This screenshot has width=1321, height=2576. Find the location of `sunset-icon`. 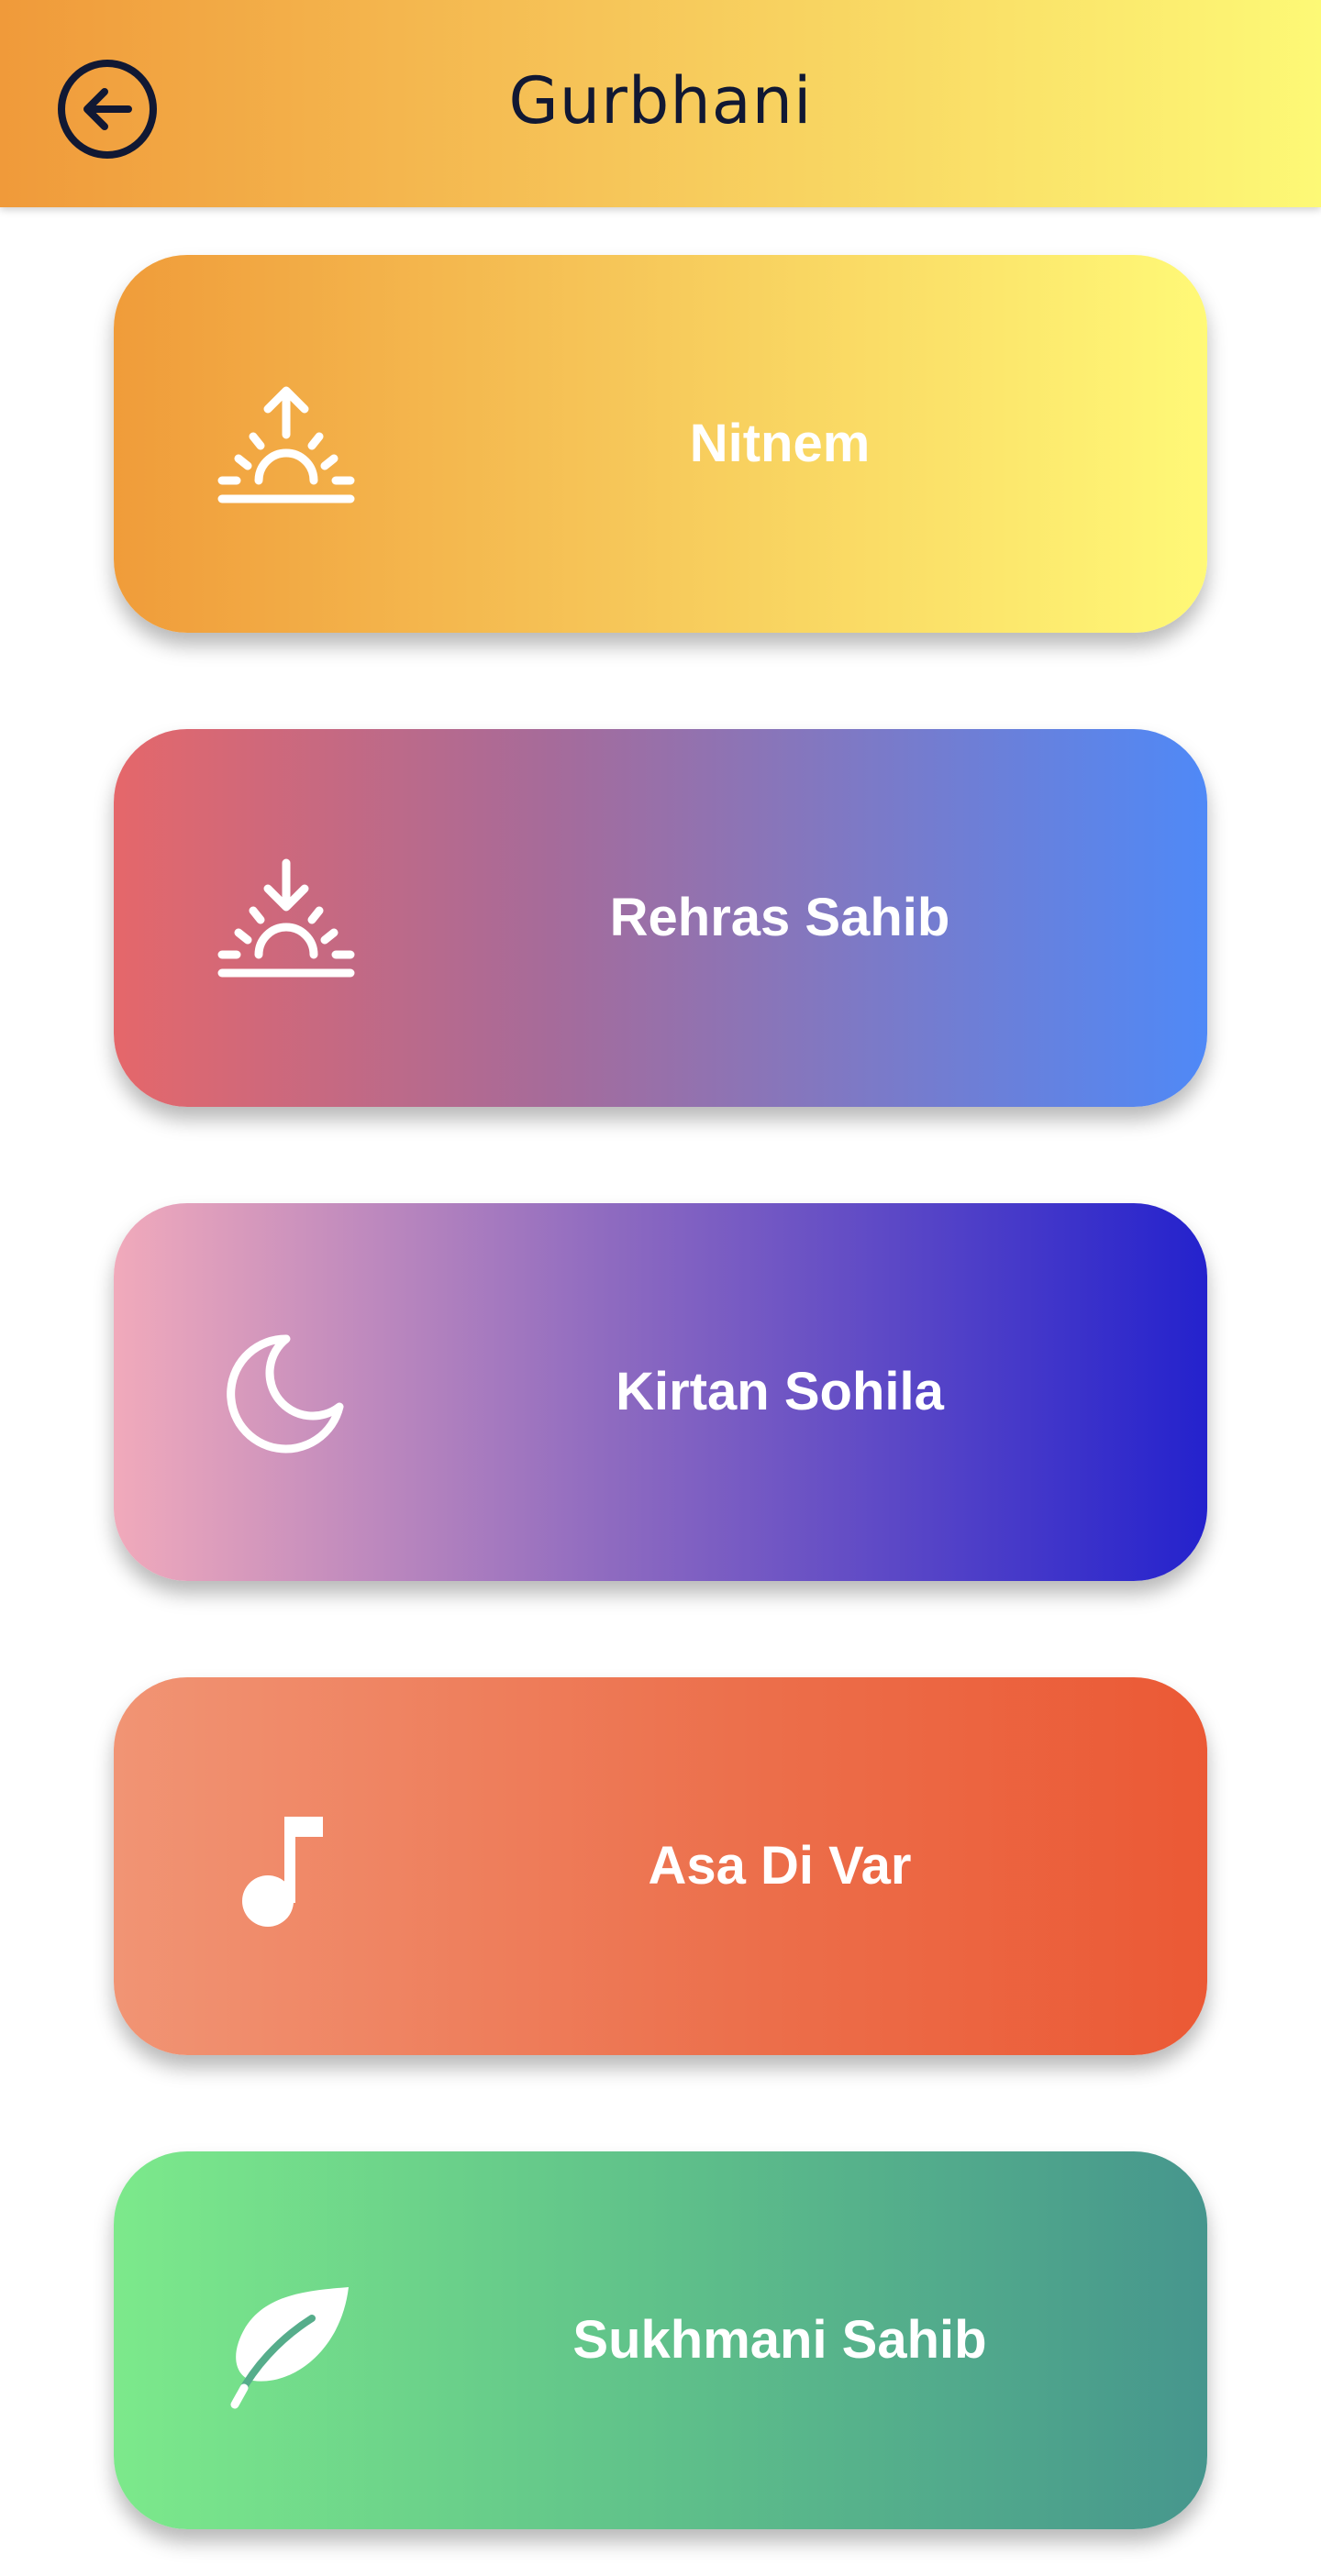

sunset-icon is located at coordinates (286, 918).